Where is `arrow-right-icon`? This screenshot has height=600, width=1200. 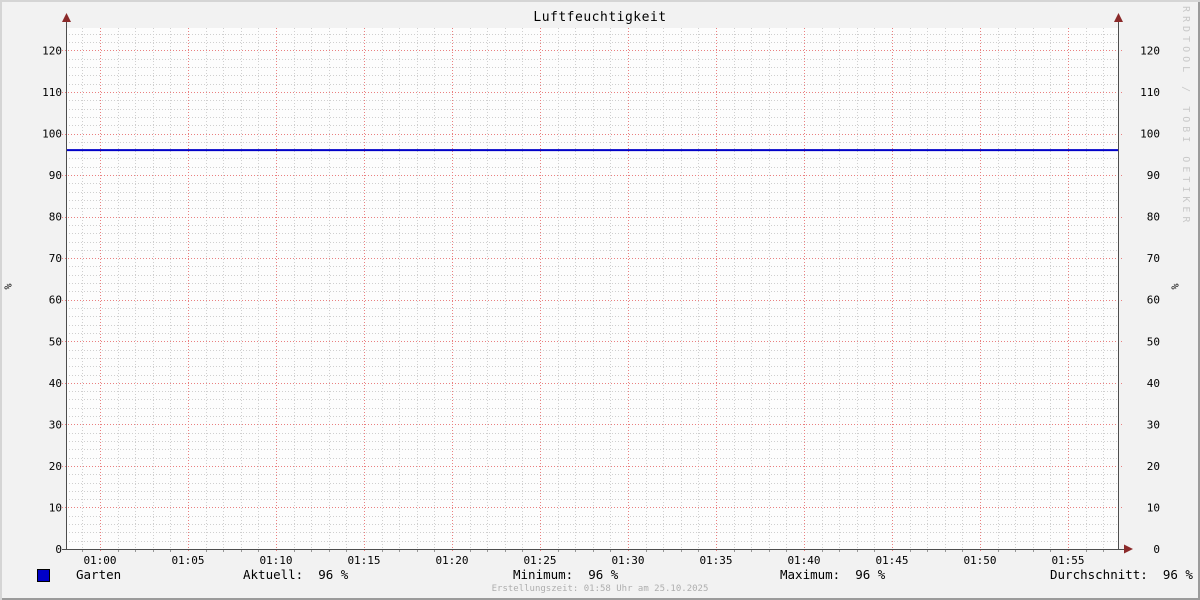 arrow-right-icon is located at coordinates (1128, 549).